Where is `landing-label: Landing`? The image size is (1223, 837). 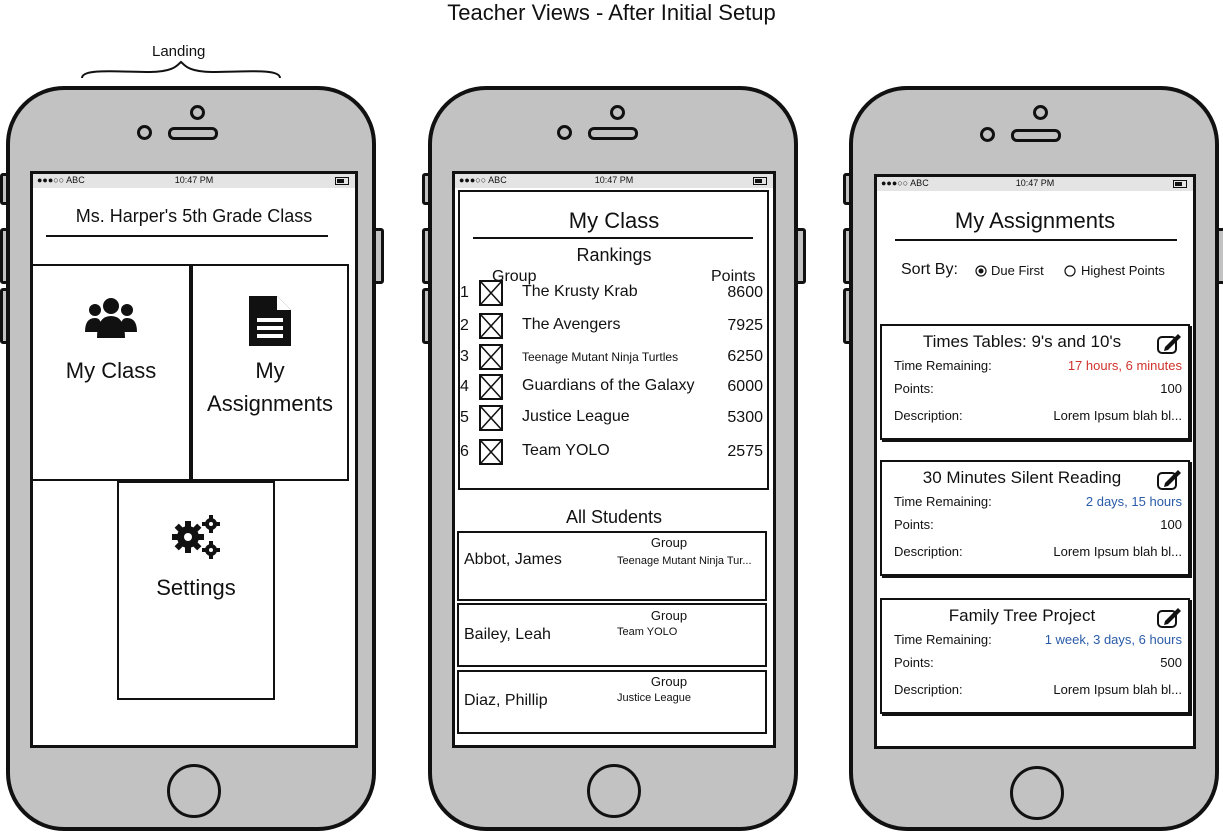 landing-label: Landing is located at coordinates (179, 51).